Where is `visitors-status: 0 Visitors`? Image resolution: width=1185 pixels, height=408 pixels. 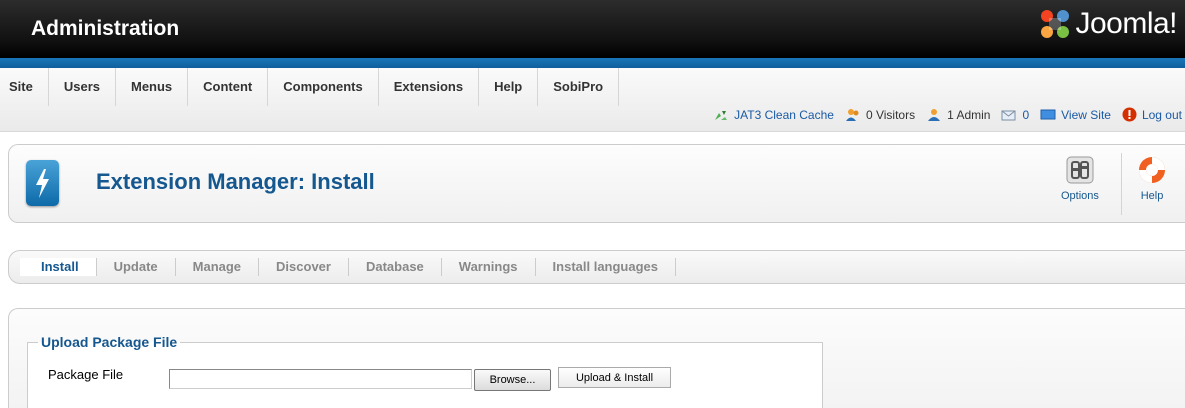
visitors-status: 0 Visitors is located at coordinates (880, 115).